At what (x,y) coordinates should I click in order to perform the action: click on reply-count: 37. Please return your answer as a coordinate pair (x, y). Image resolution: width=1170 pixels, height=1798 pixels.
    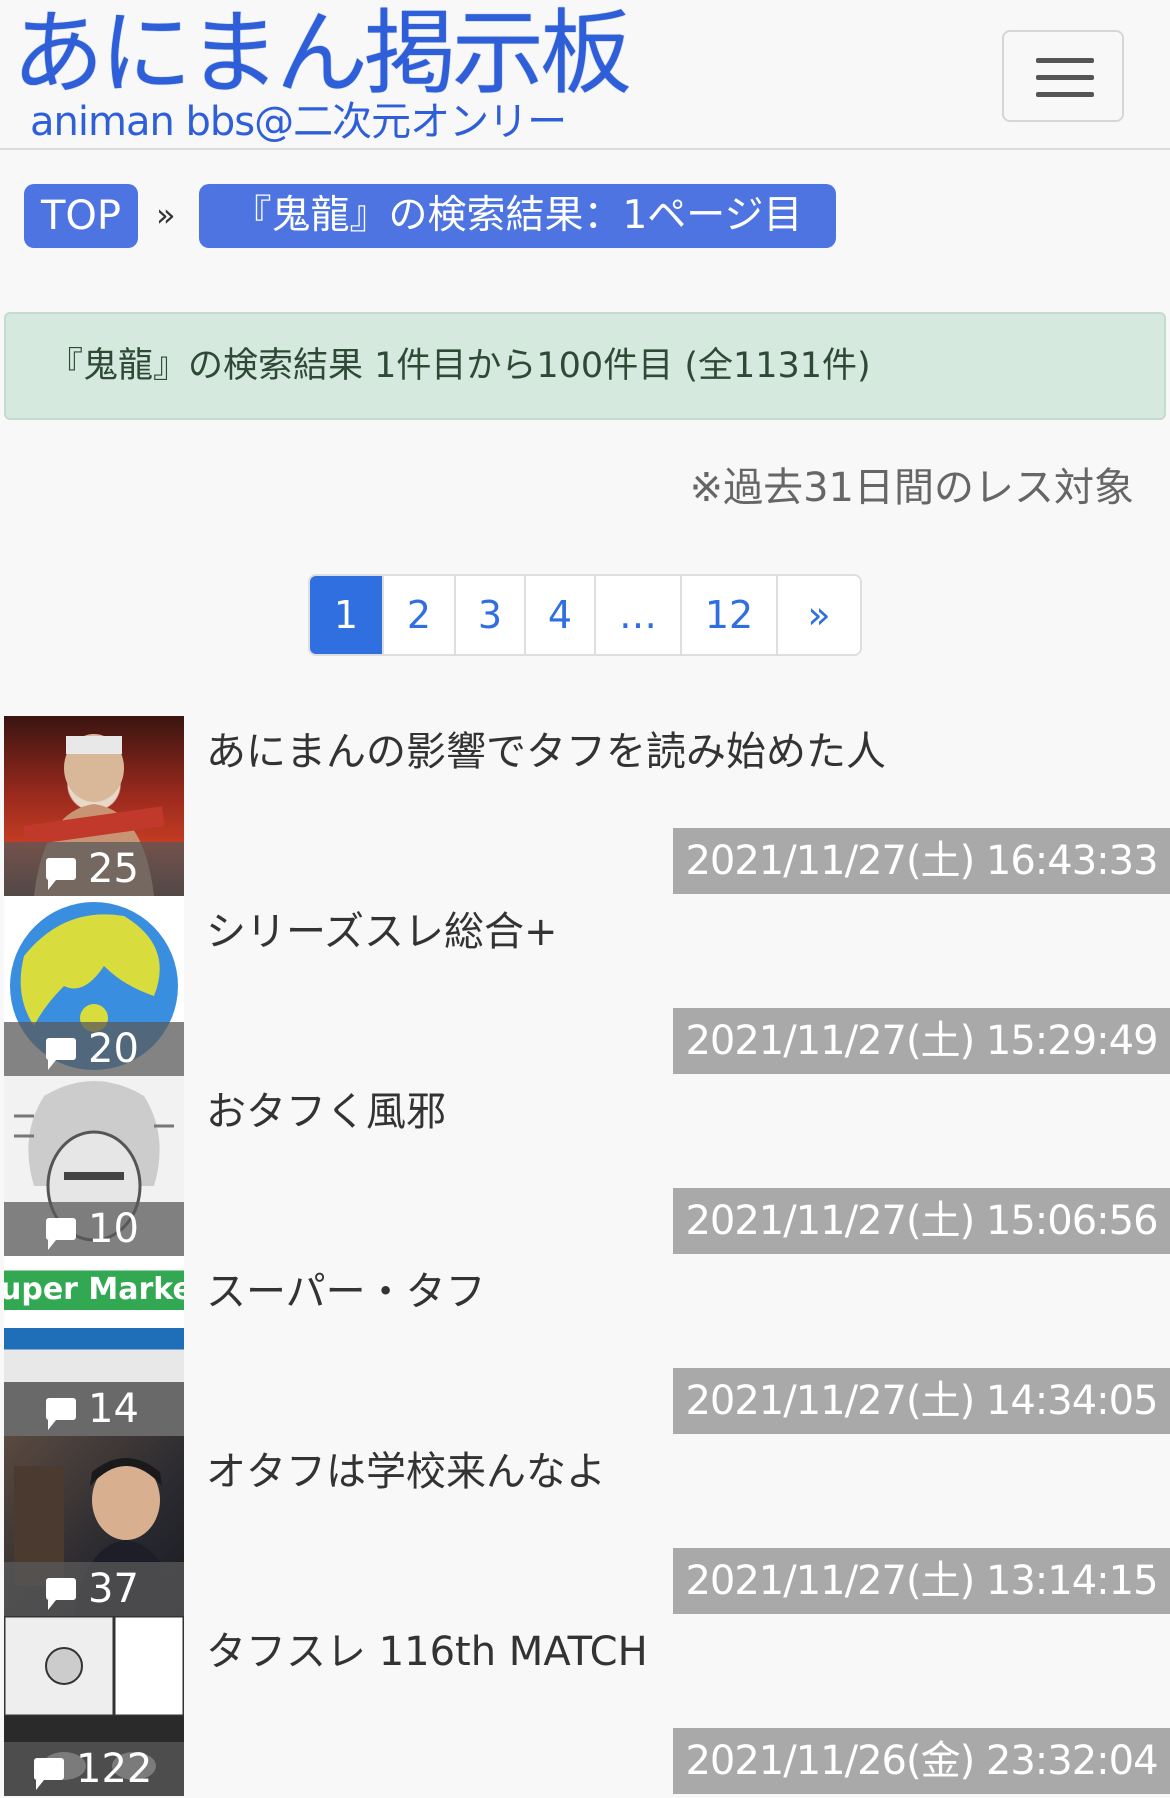
    Looking at the image, I should click on (94, 1589).